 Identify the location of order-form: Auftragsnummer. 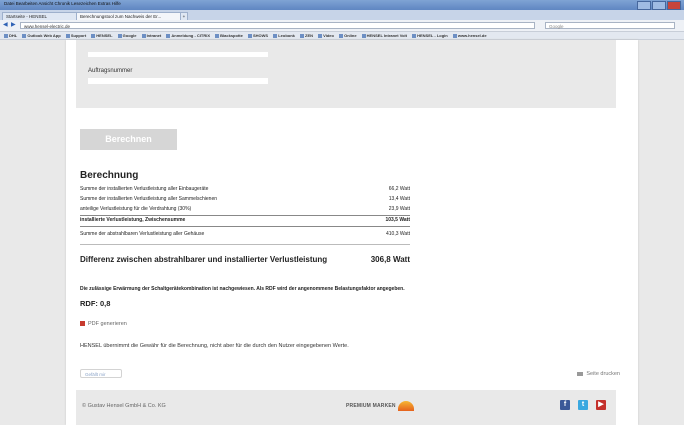
(346, 74).